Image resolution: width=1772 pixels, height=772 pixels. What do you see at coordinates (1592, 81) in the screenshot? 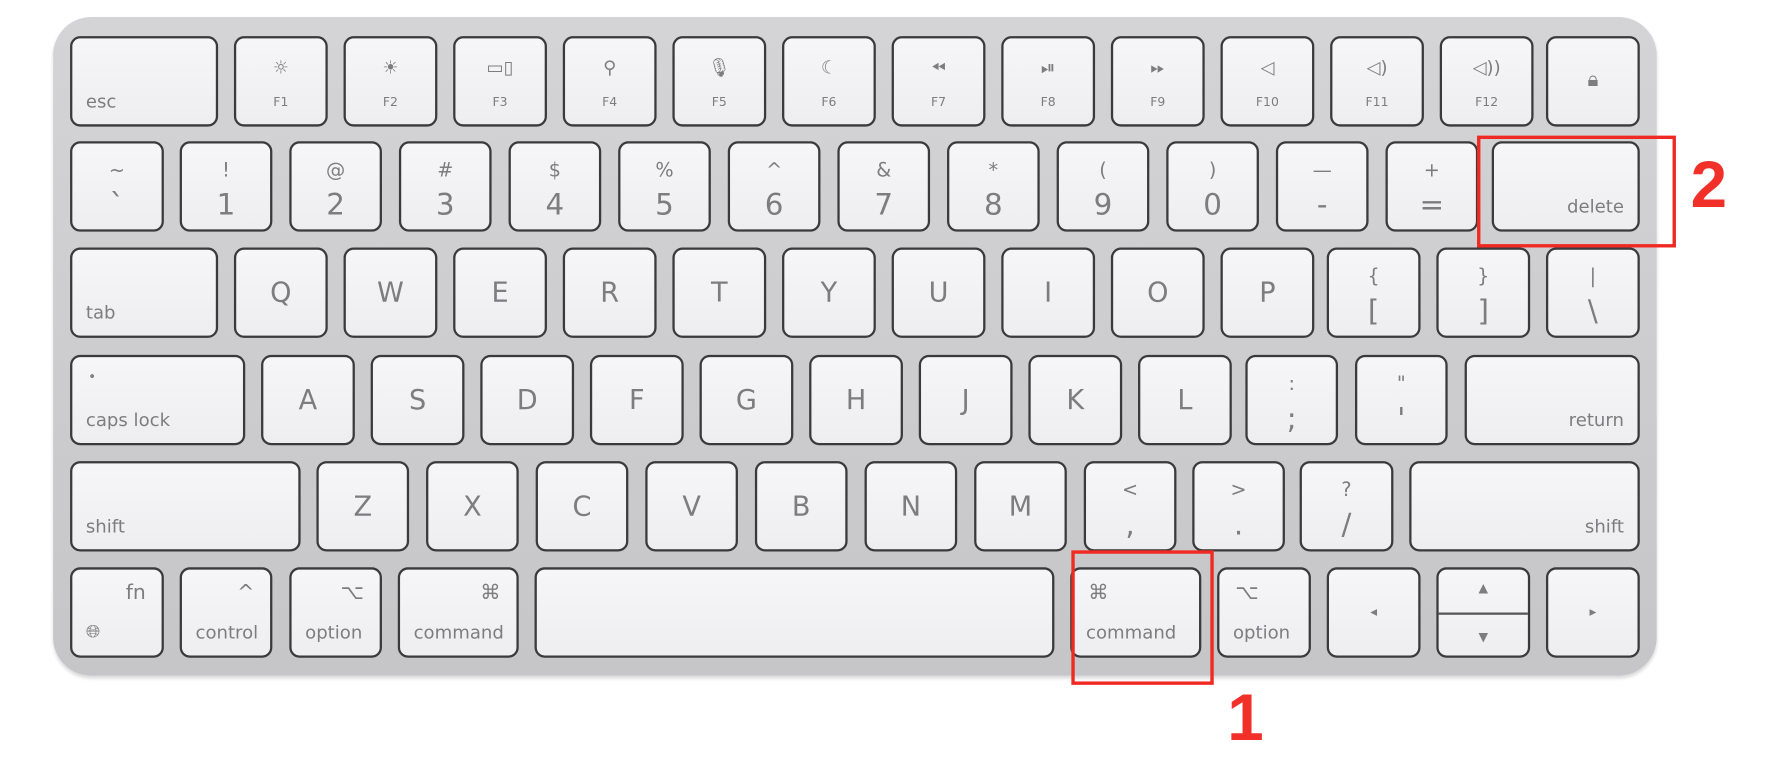
I see `key-lock: 🔒︎` at bounding box center [1592, 81].